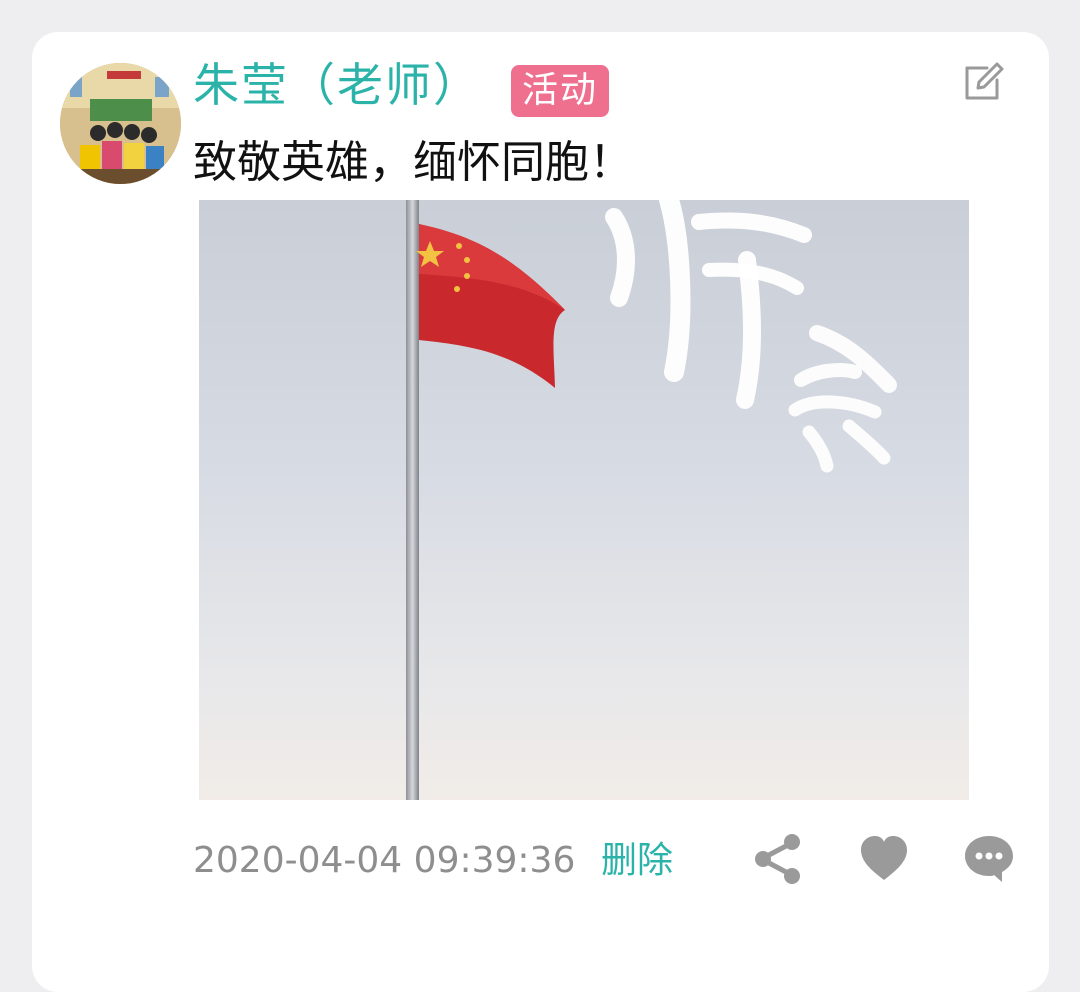  Describe the element at coordinates (884, 859) in the screenshot. I see `heart-icon` at that location.